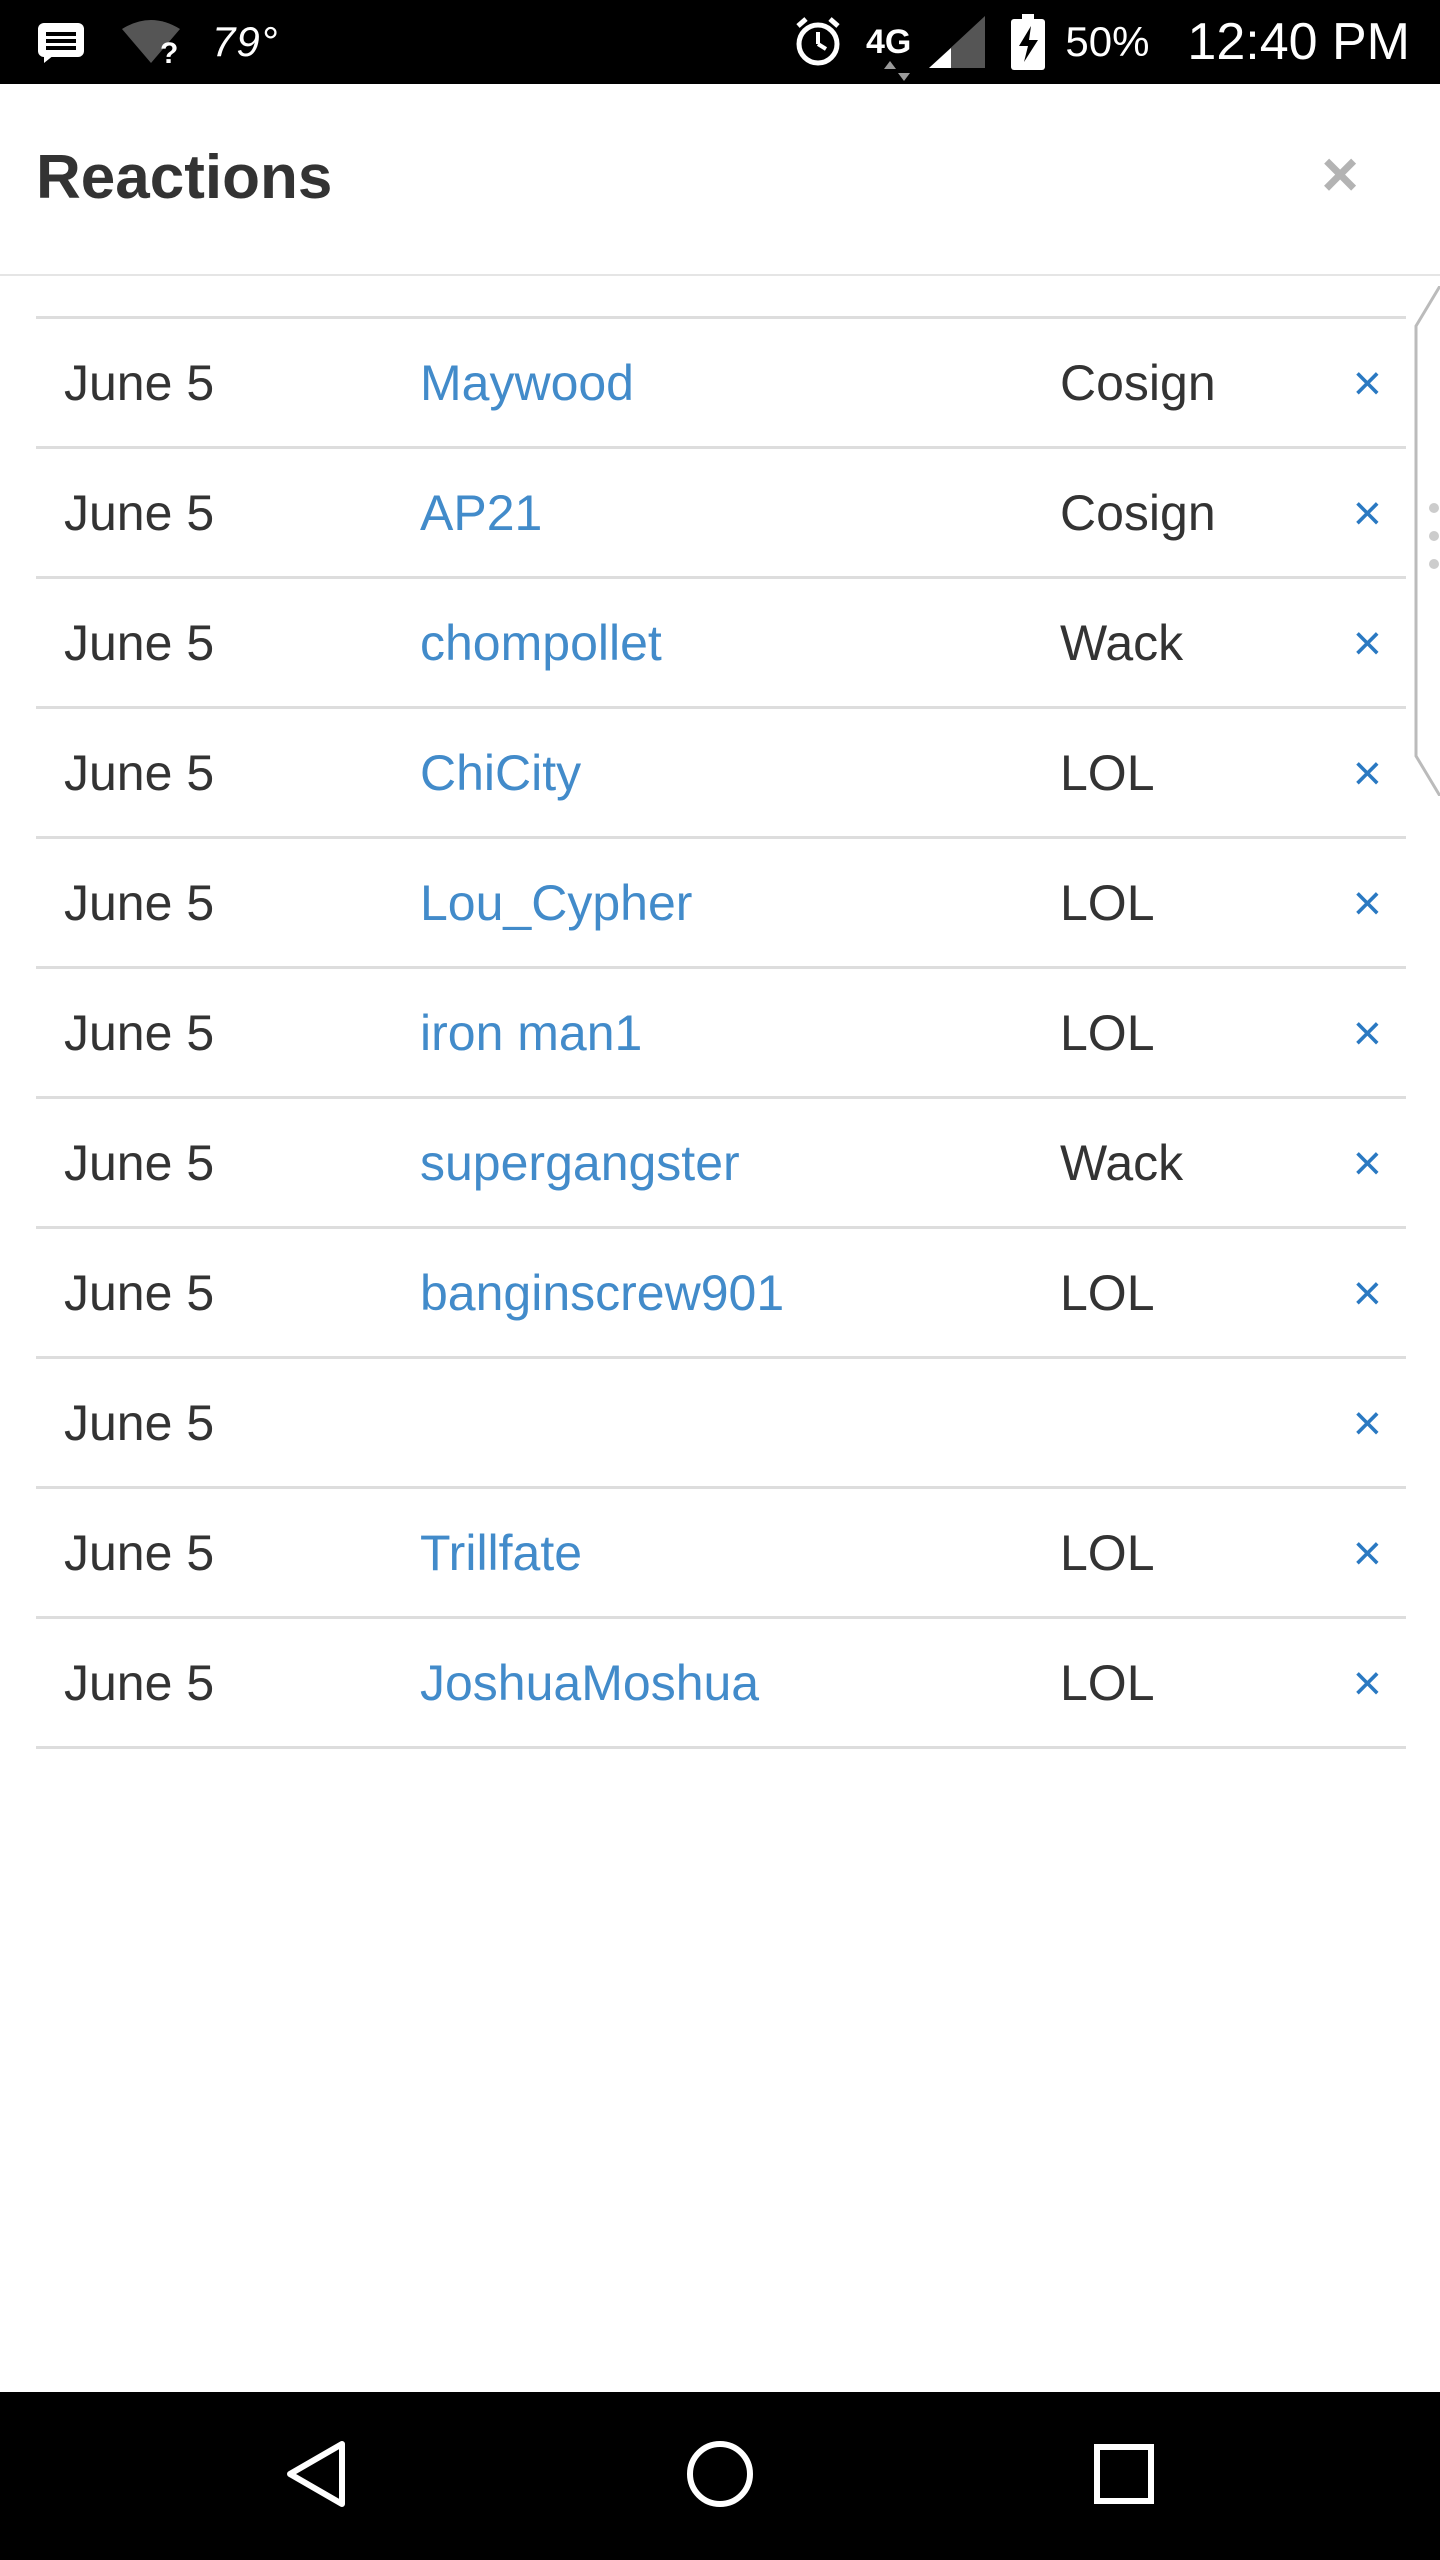  What do you see at coordinates (740, 1293) in the screenshot?
I see `reaction-user-link: banginscrew901` at bounding box center [740, 1293].